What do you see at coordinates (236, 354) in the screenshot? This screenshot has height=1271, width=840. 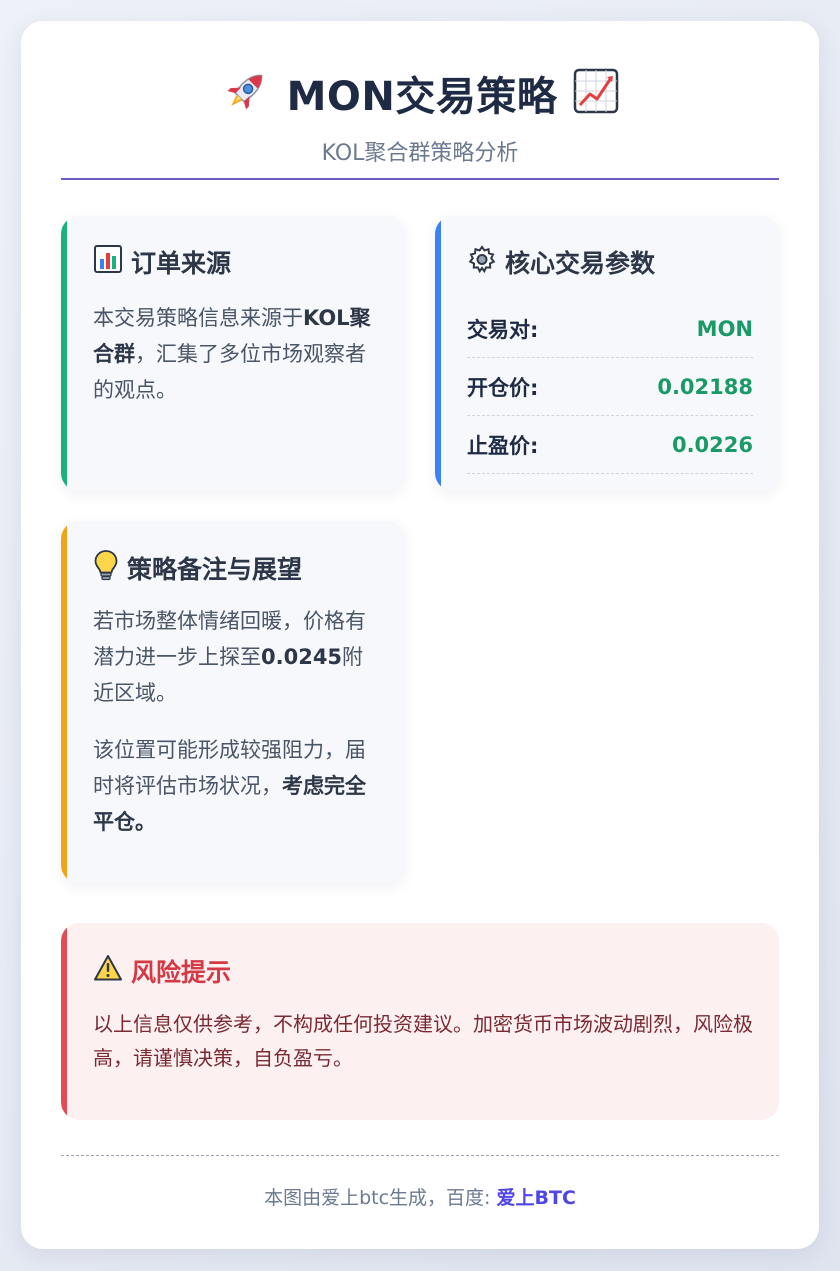 I see `order-source-text: 本交易策略信息来源于KOL聚合群，汇集了多位市场观察者的观点。` at bounding box center [236, 354].